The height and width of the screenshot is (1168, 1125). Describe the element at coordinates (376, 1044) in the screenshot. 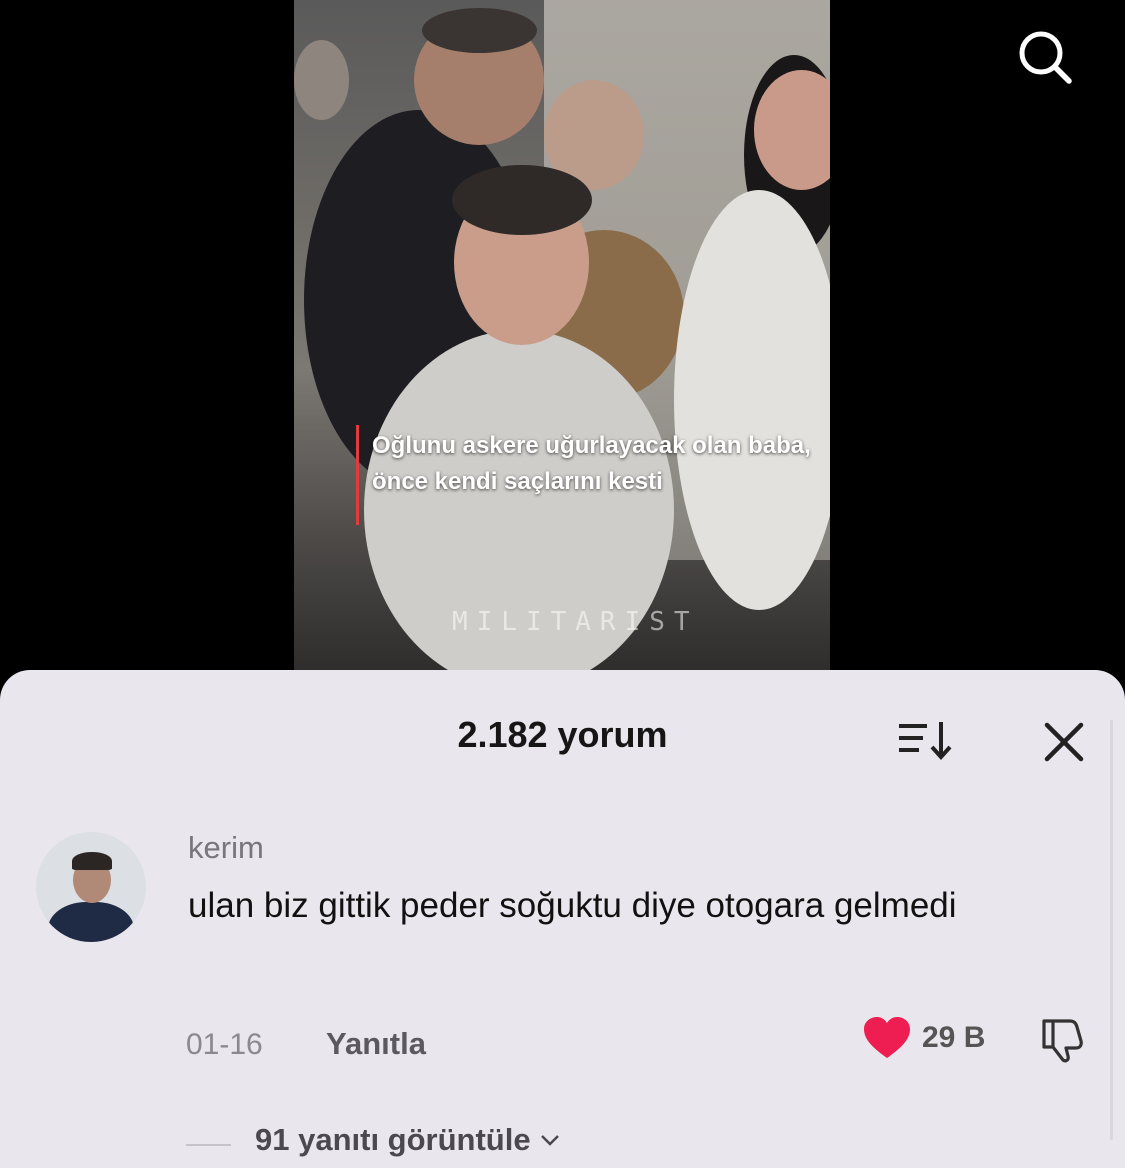

I see `reply-button: Yanıtla` at that location.